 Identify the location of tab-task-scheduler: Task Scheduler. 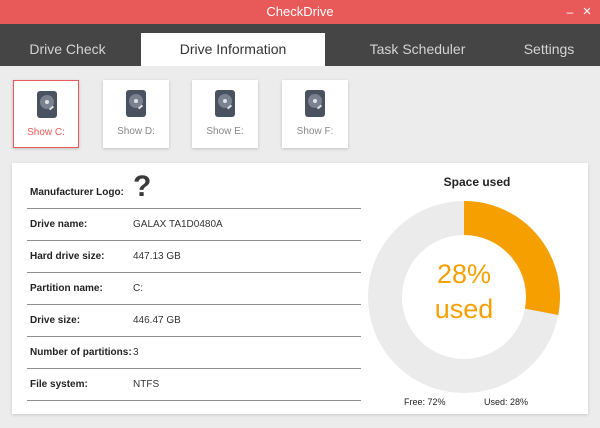
(417, 45).